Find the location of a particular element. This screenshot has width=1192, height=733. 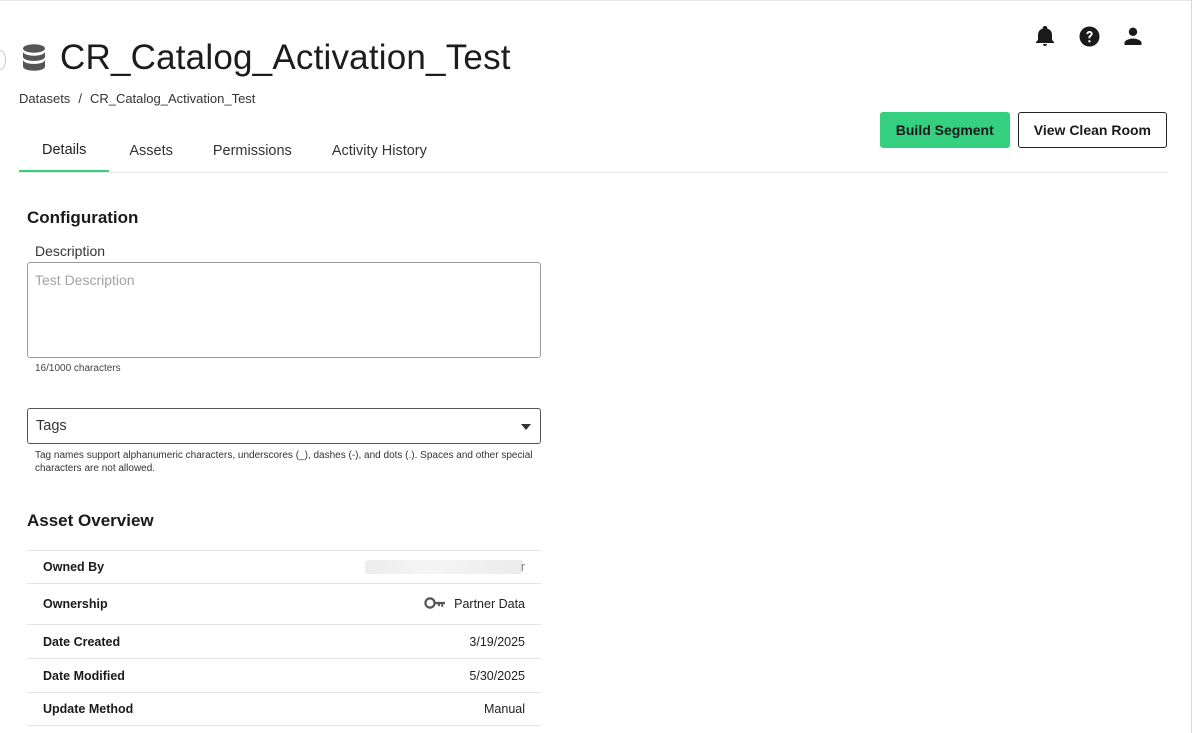

help-icon is located at coordinates (1089, 36).